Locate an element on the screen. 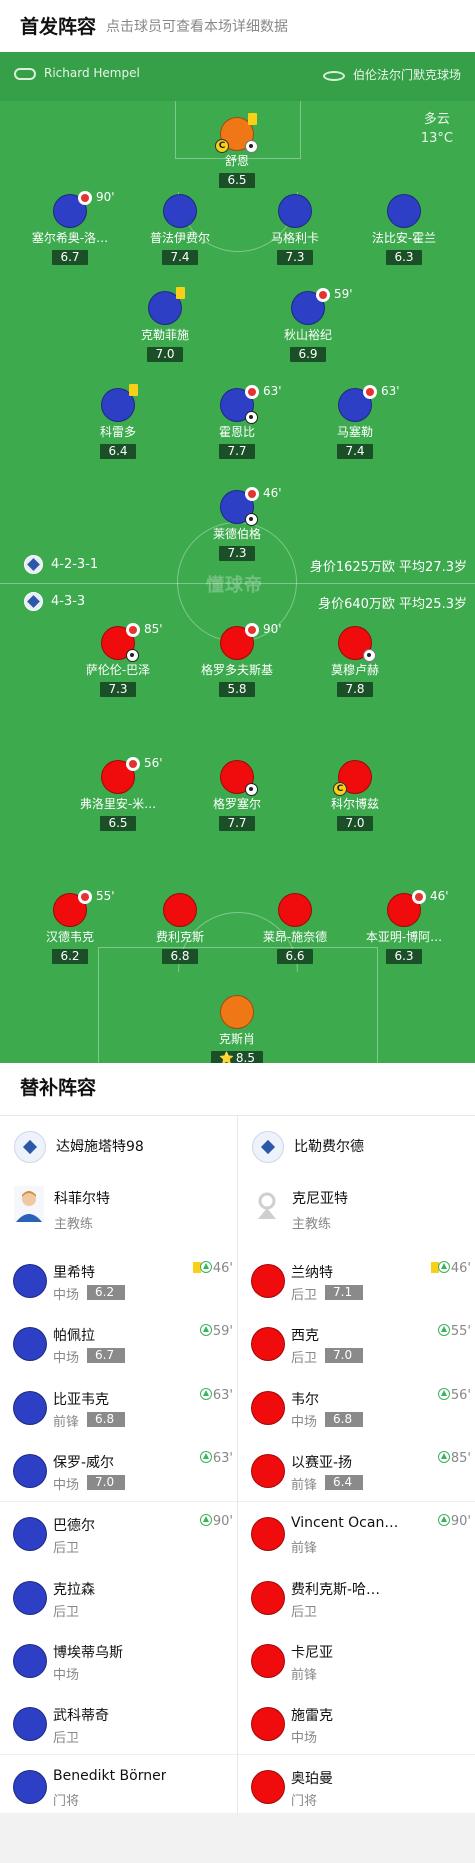 The image size is (475, 1863). player-away-3: 56' 弗洛里安-米… 6.5 is located at coordinates (118, 793).